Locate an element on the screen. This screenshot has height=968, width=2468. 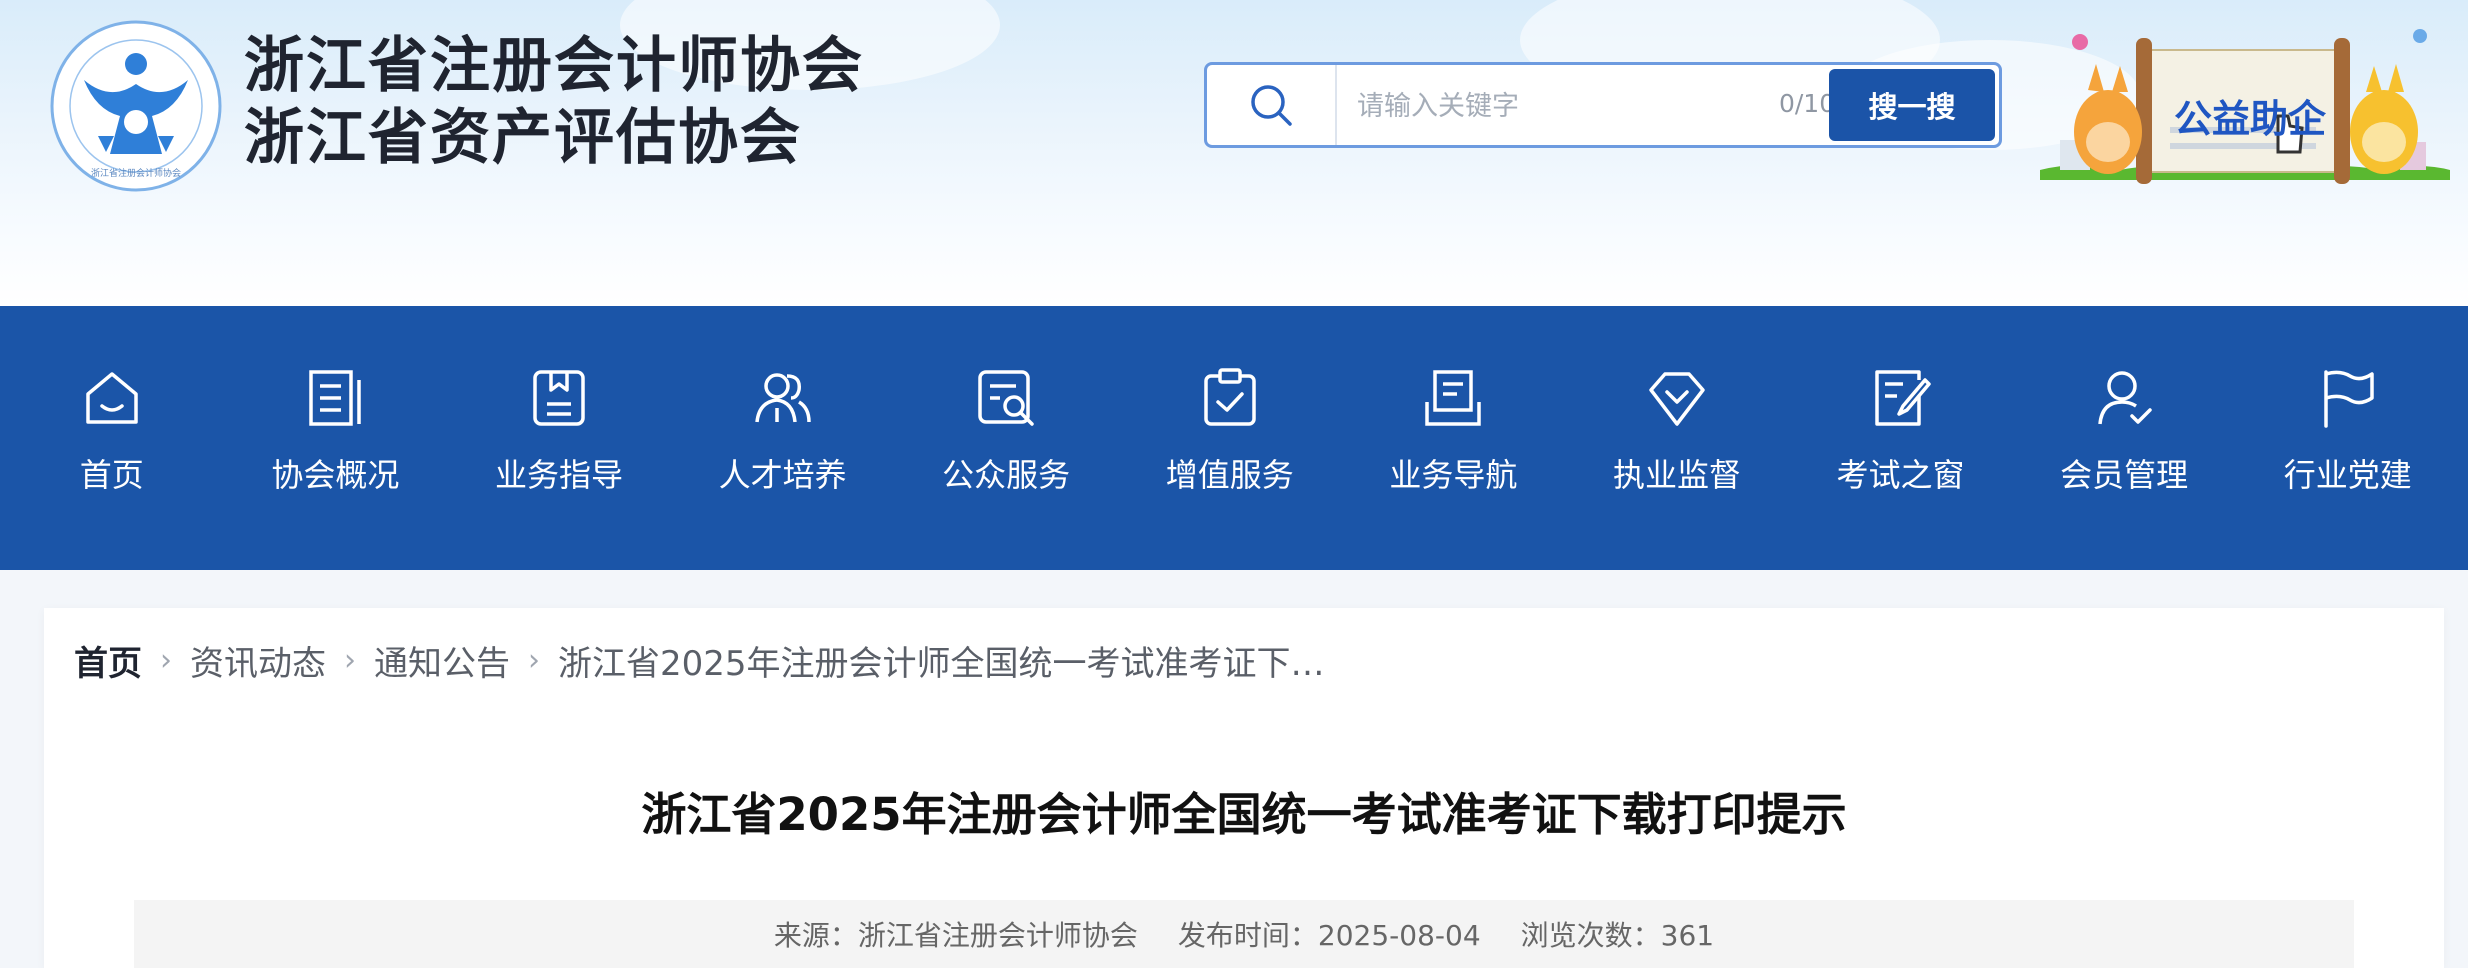
home-icon is located at coordinates (112, 398).